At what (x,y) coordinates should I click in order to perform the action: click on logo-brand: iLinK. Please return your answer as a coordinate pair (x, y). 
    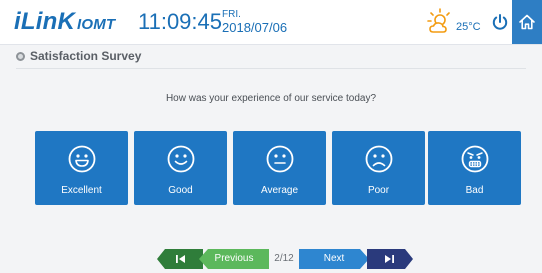
    Looking at the image, I should click on (44, 21).